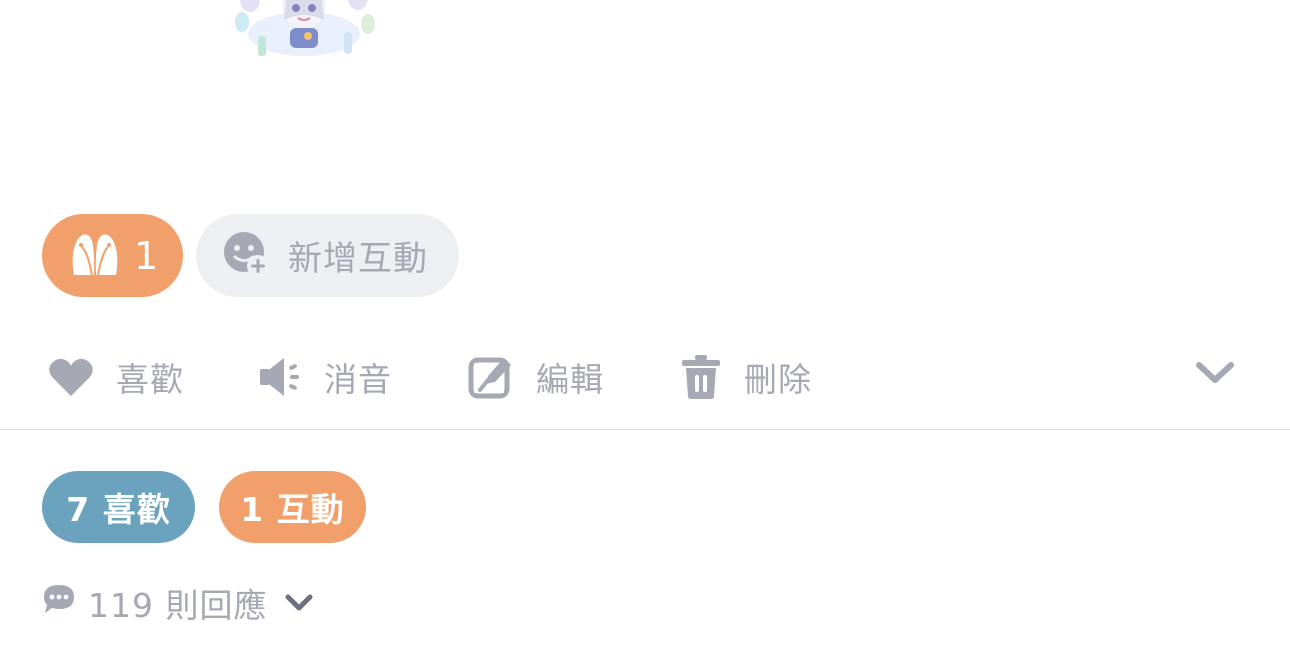 This screenshot has width=1290, height=660. I want to click on mute-label: 消音, so click(358, 379).